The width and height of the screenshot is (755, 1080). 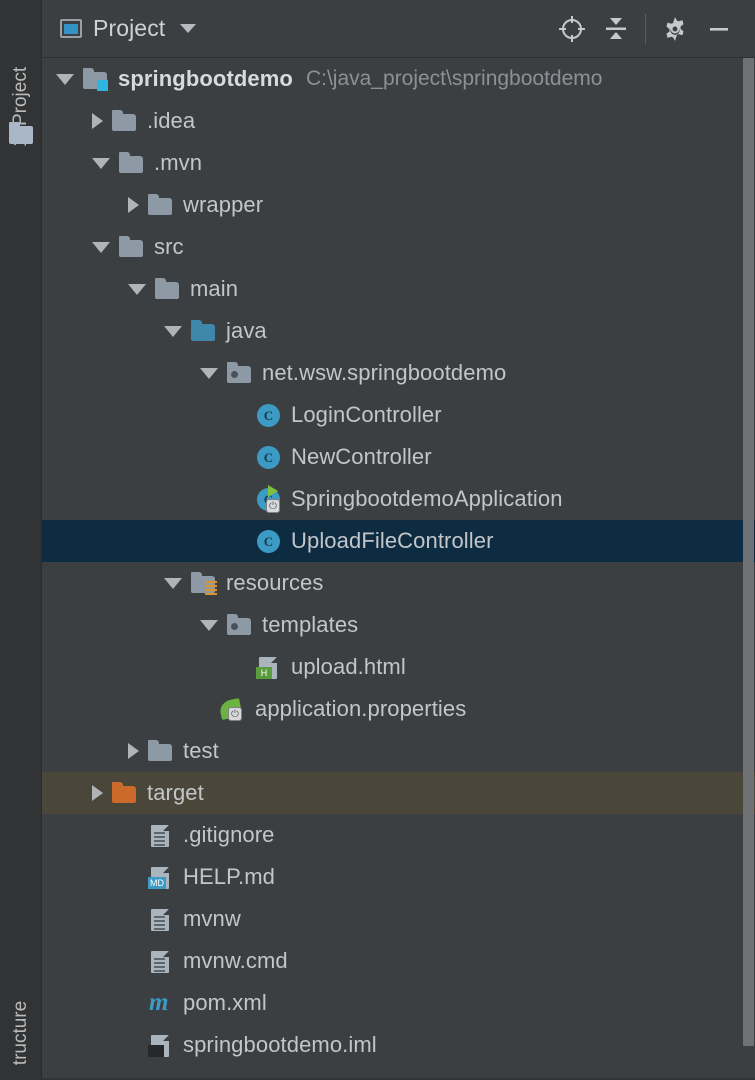 What do you see at coordinates (384, 372) in the screenshot?
I see `tree-row-label: net.wsw.springbootdemo` at bounding box center [384, 372].